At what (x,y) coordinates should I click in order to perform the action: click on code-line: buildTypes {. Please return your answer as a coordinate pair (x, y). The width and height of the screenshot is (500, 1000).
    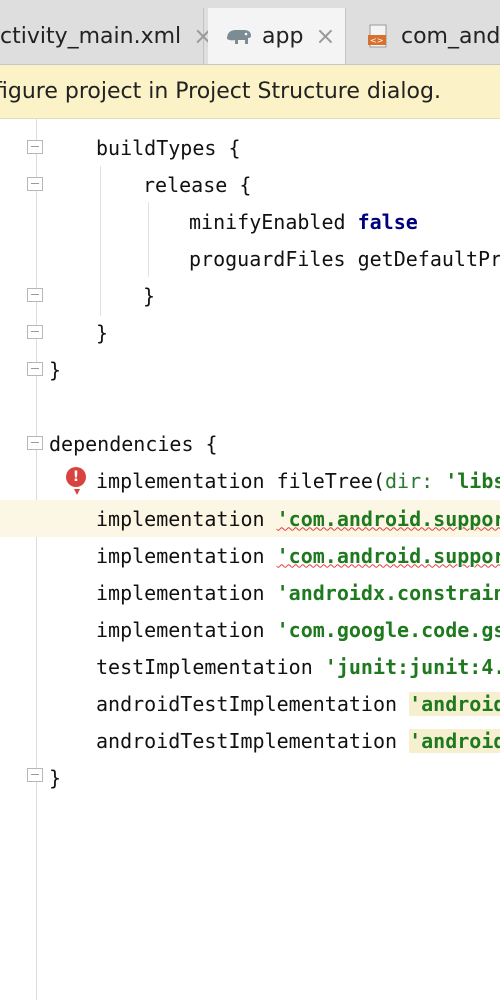
    Looking at the image, I should click on (168, 147).